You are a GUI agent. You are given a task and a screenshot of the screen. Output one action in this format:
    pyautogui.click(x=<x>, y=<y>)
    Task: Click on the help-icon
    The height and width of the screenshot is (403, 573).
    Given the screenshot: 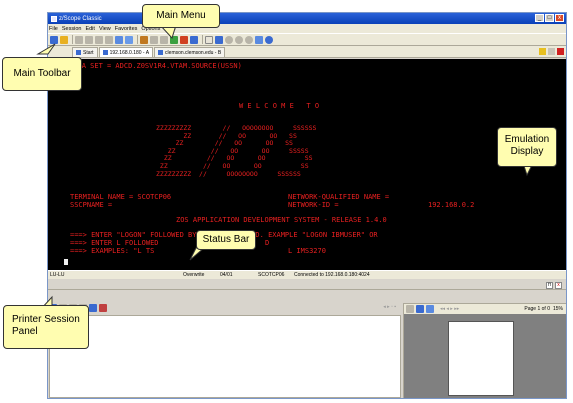 What is the action you would take?
    pyautogui.click(x=269, y=39)
    